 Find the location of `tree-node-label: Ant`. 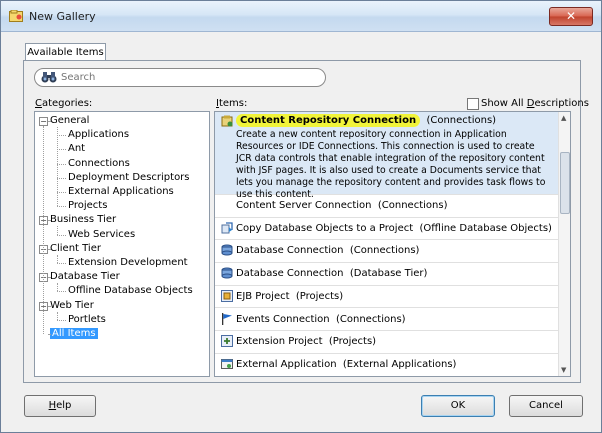

tree-node-label: Ant is located at coordinates (77, 149).